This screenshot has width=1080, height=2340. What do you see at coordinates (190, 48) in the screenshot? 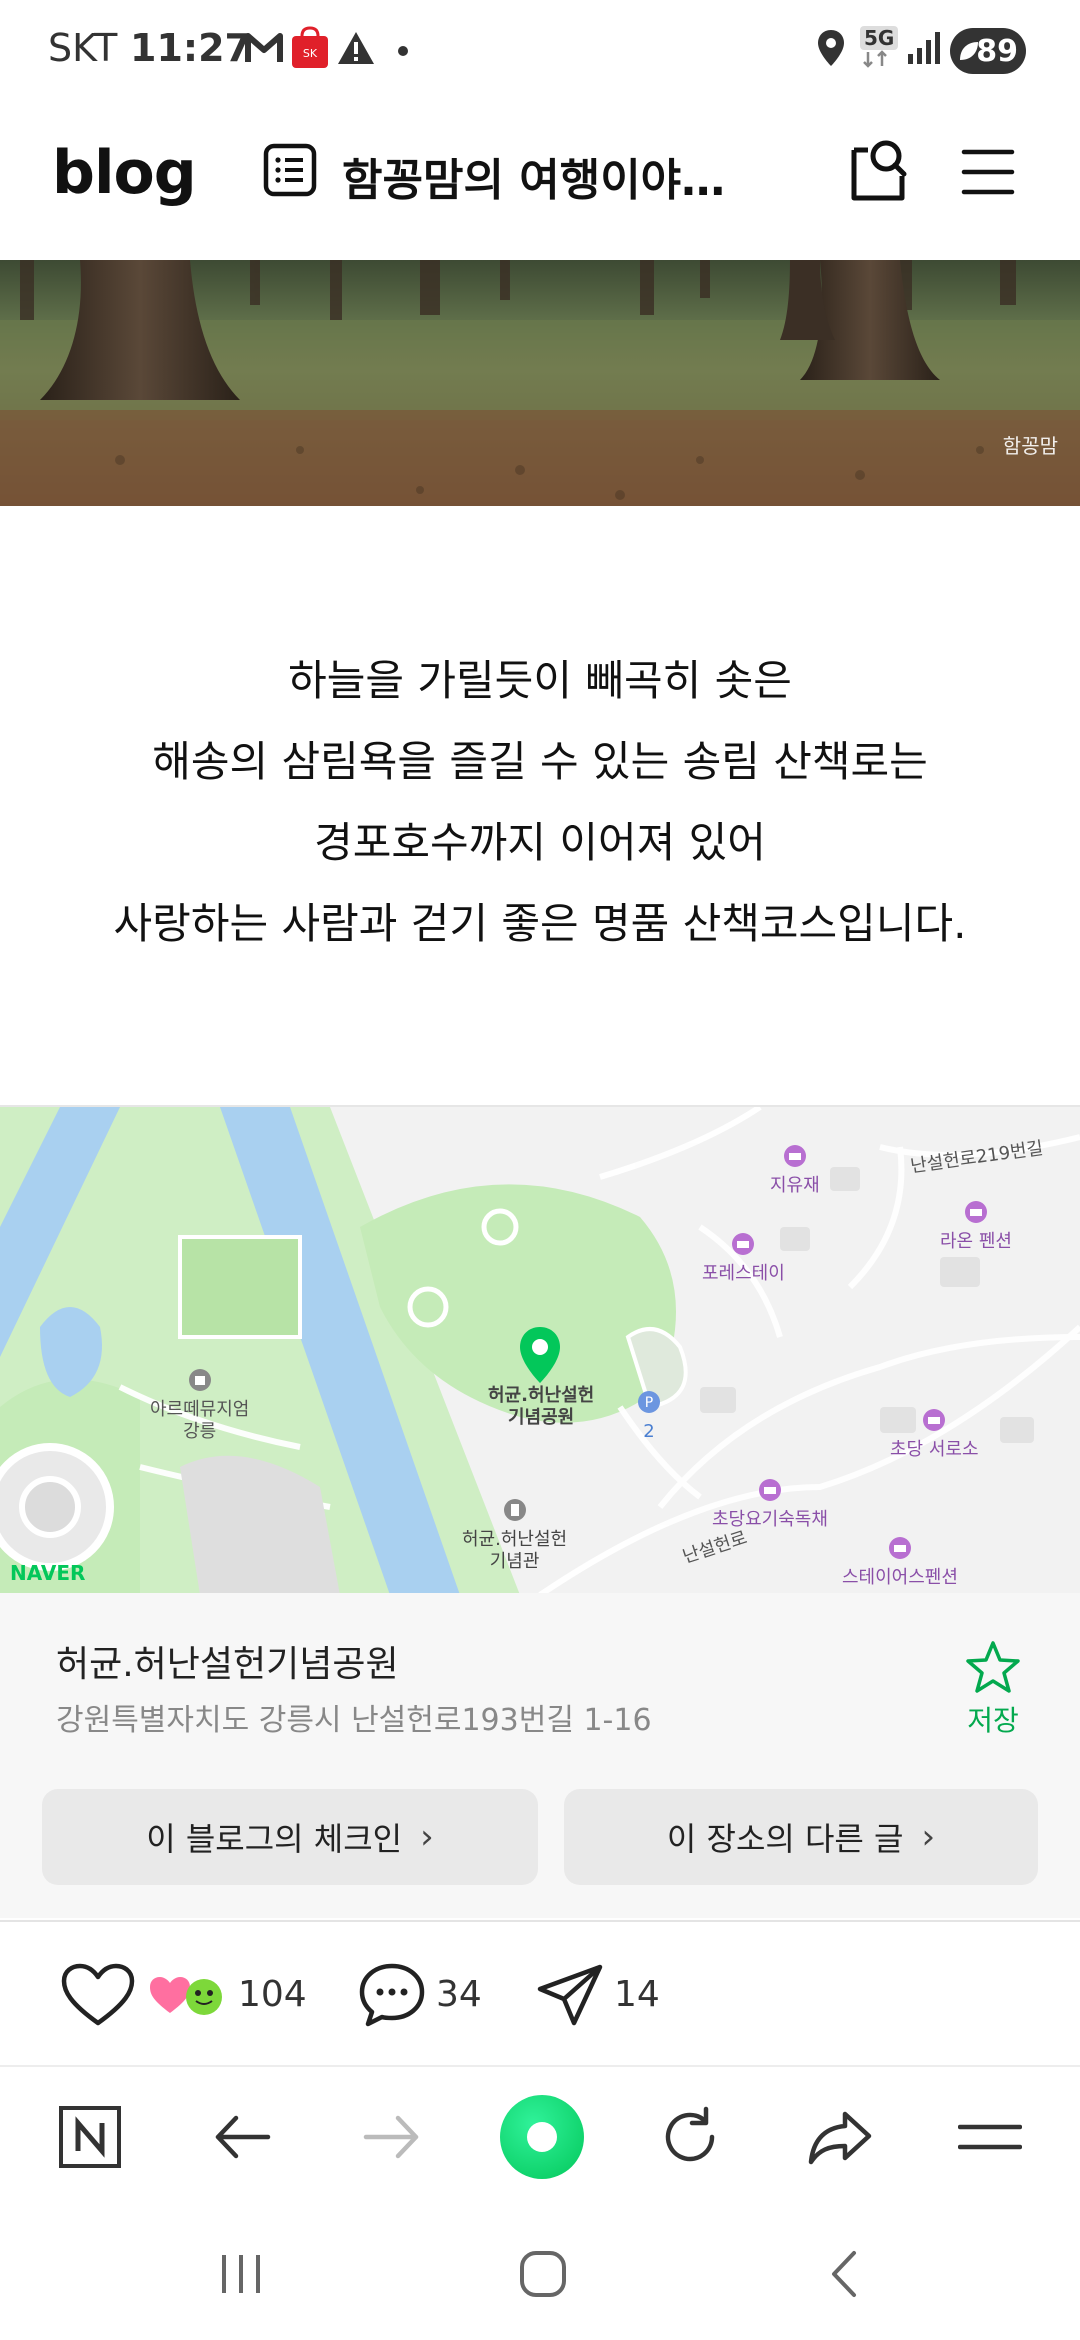
I see `clock: 11:27` at bounding box center [190, 48].